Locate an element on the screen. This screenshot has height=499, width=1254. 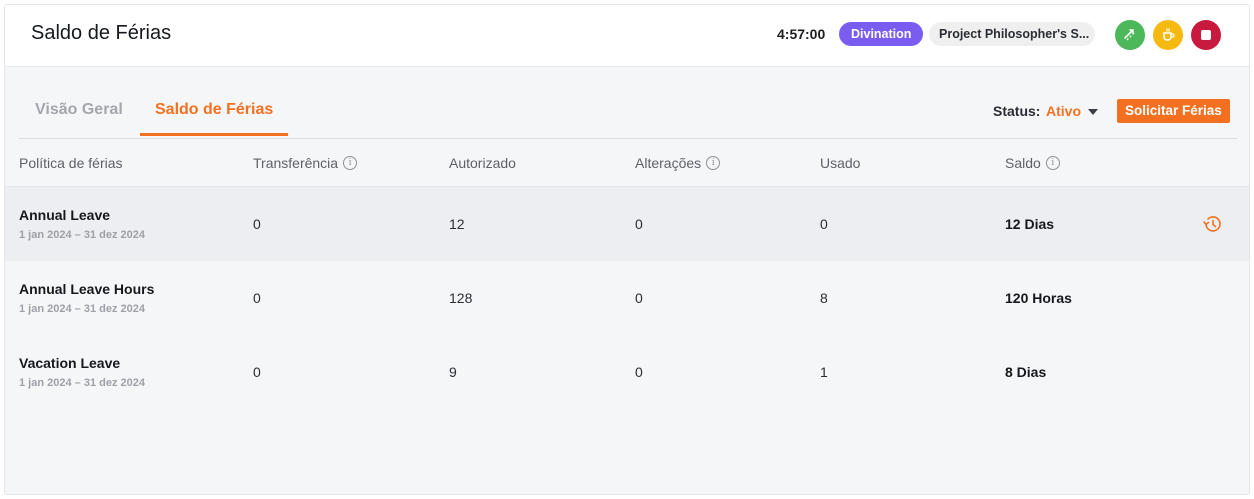
authorized-value: 9 is located at coordinates (453, 372).